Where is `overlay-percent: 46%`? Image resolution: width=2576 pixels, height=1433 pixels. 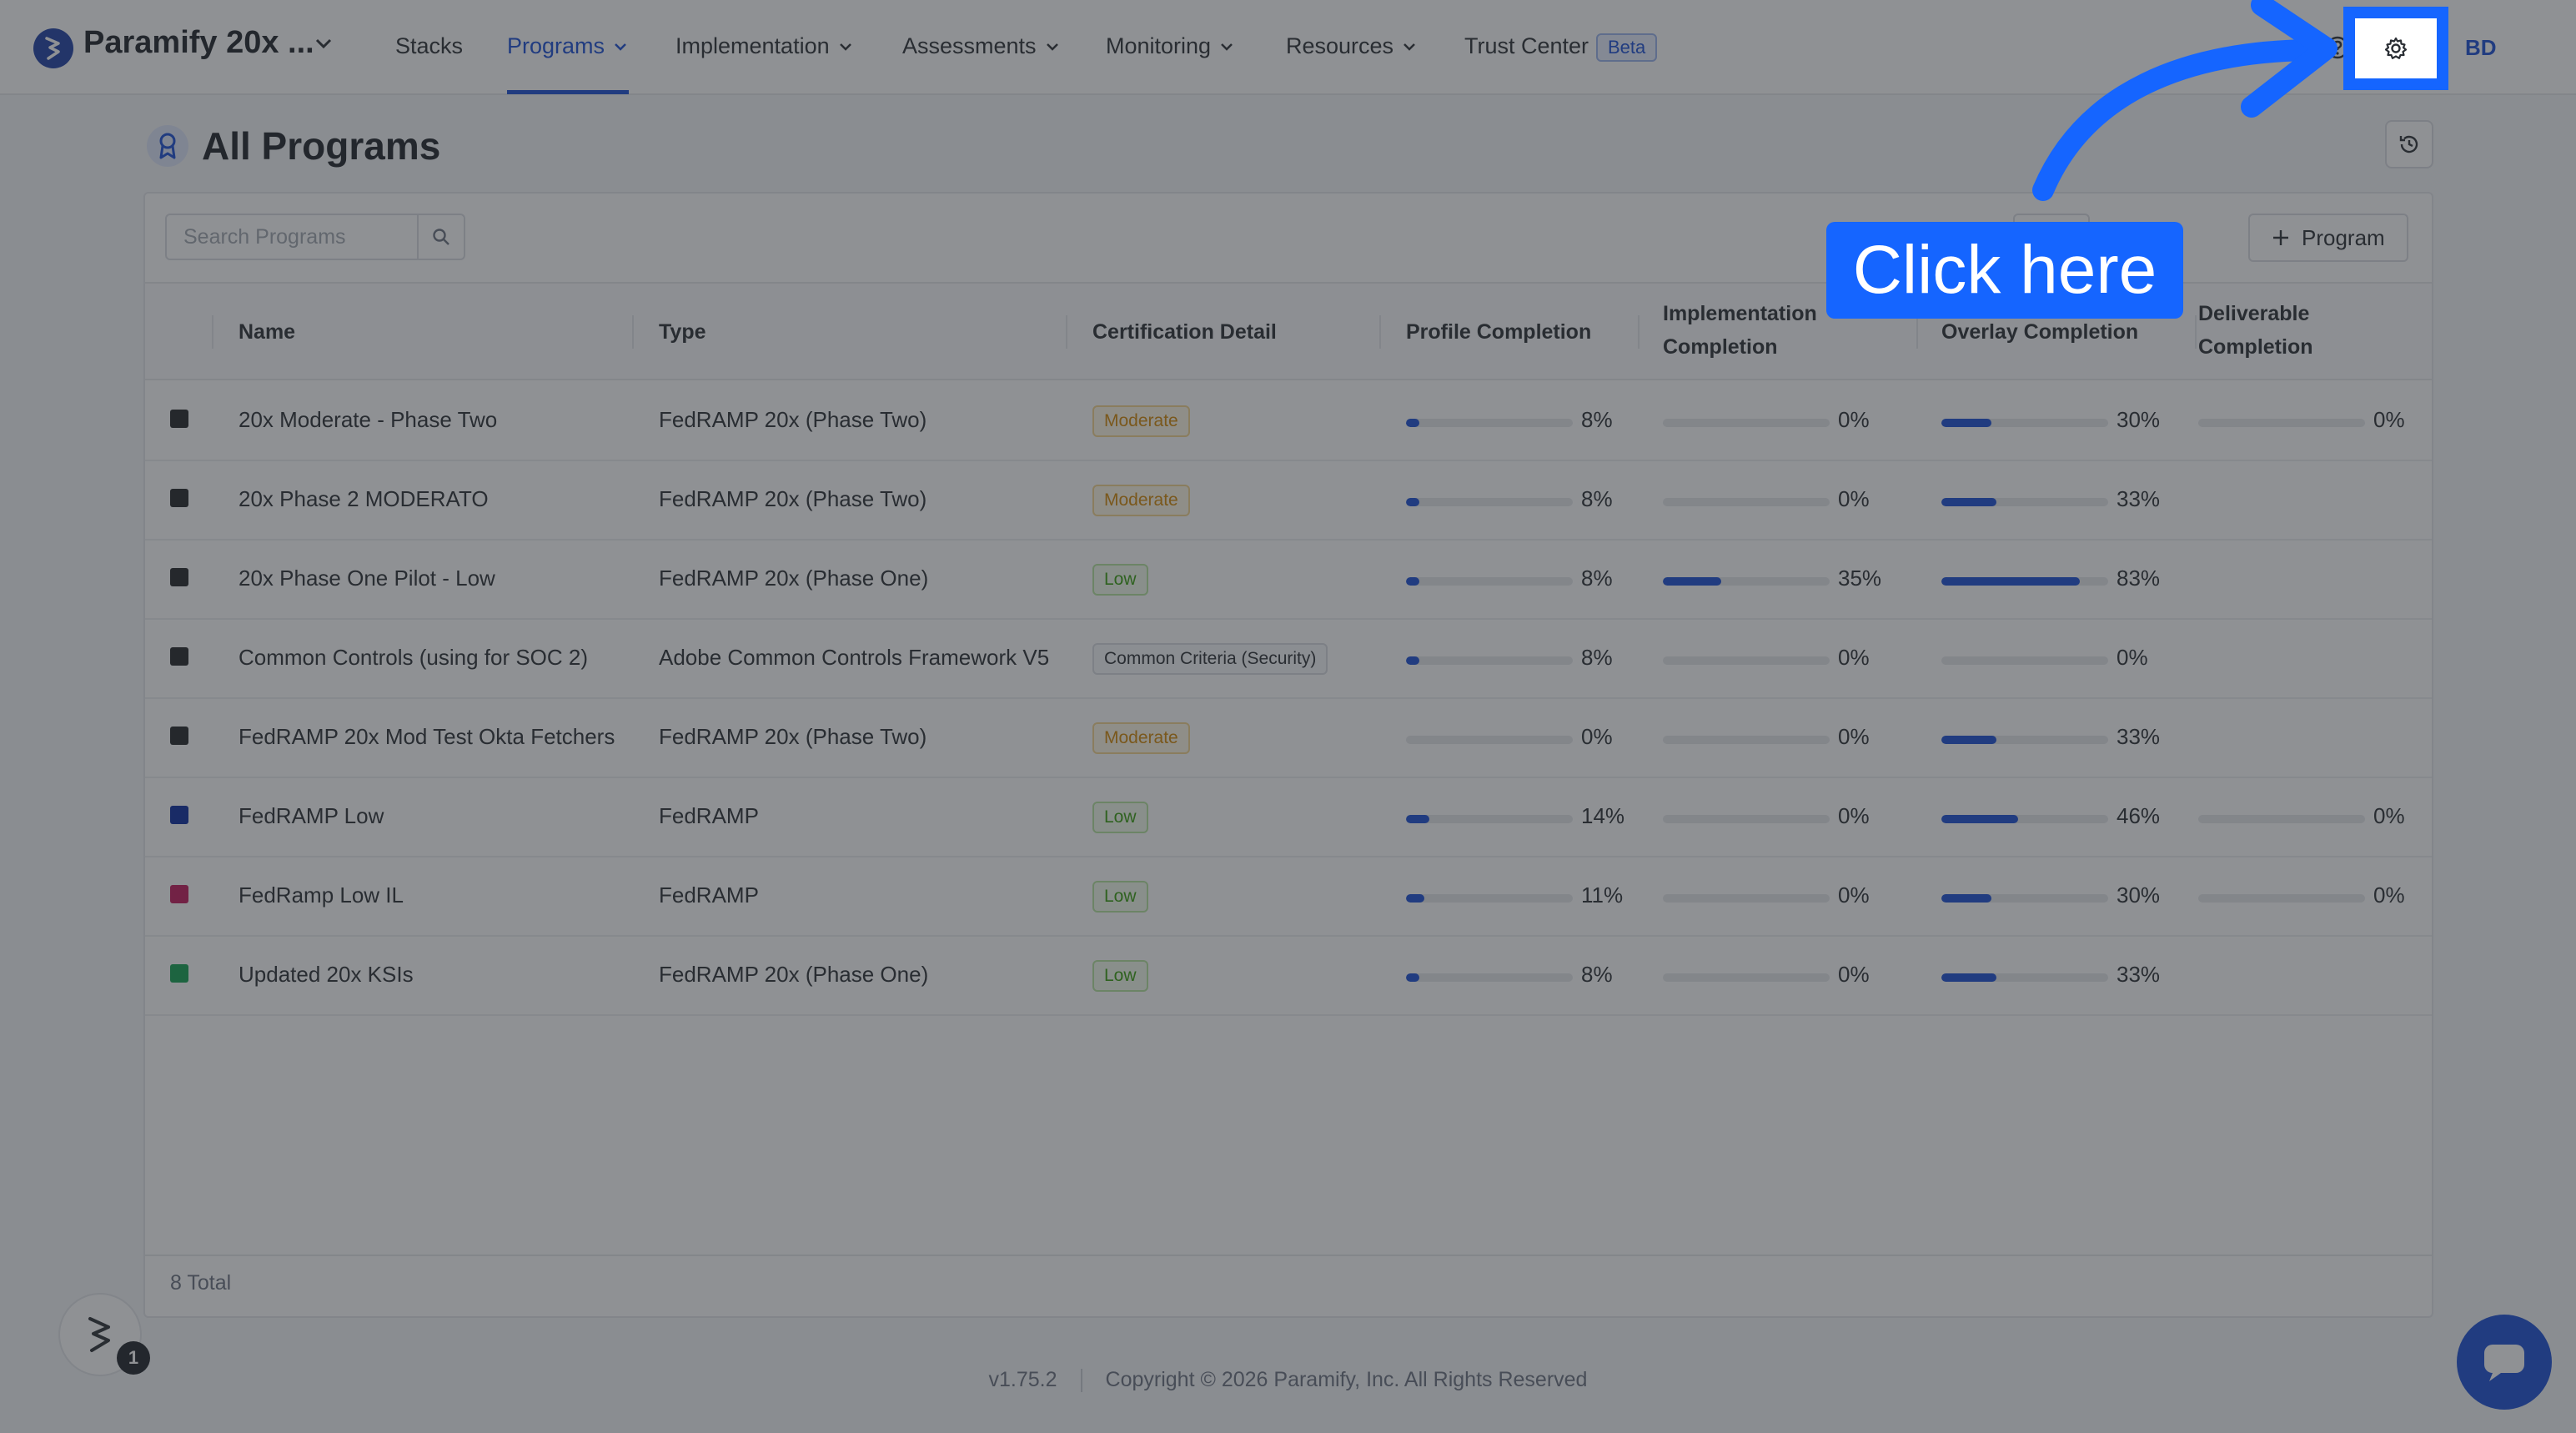 overlay-percent: 46% is located at coordinates (2139, 815).